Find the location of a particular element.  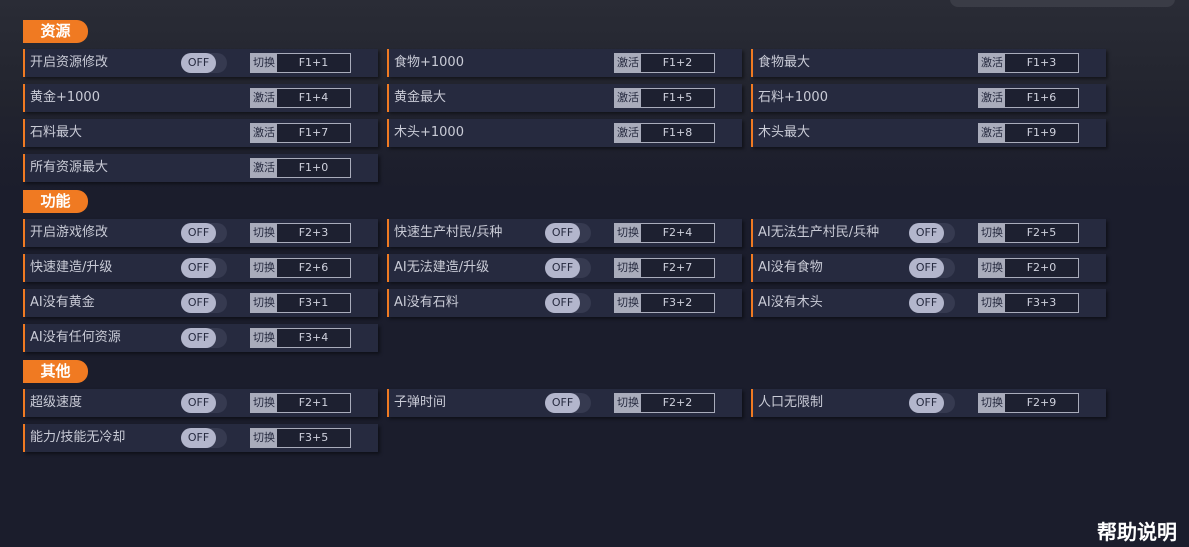

hotkey-value: F2+6 is located at coordinates (313, 267).